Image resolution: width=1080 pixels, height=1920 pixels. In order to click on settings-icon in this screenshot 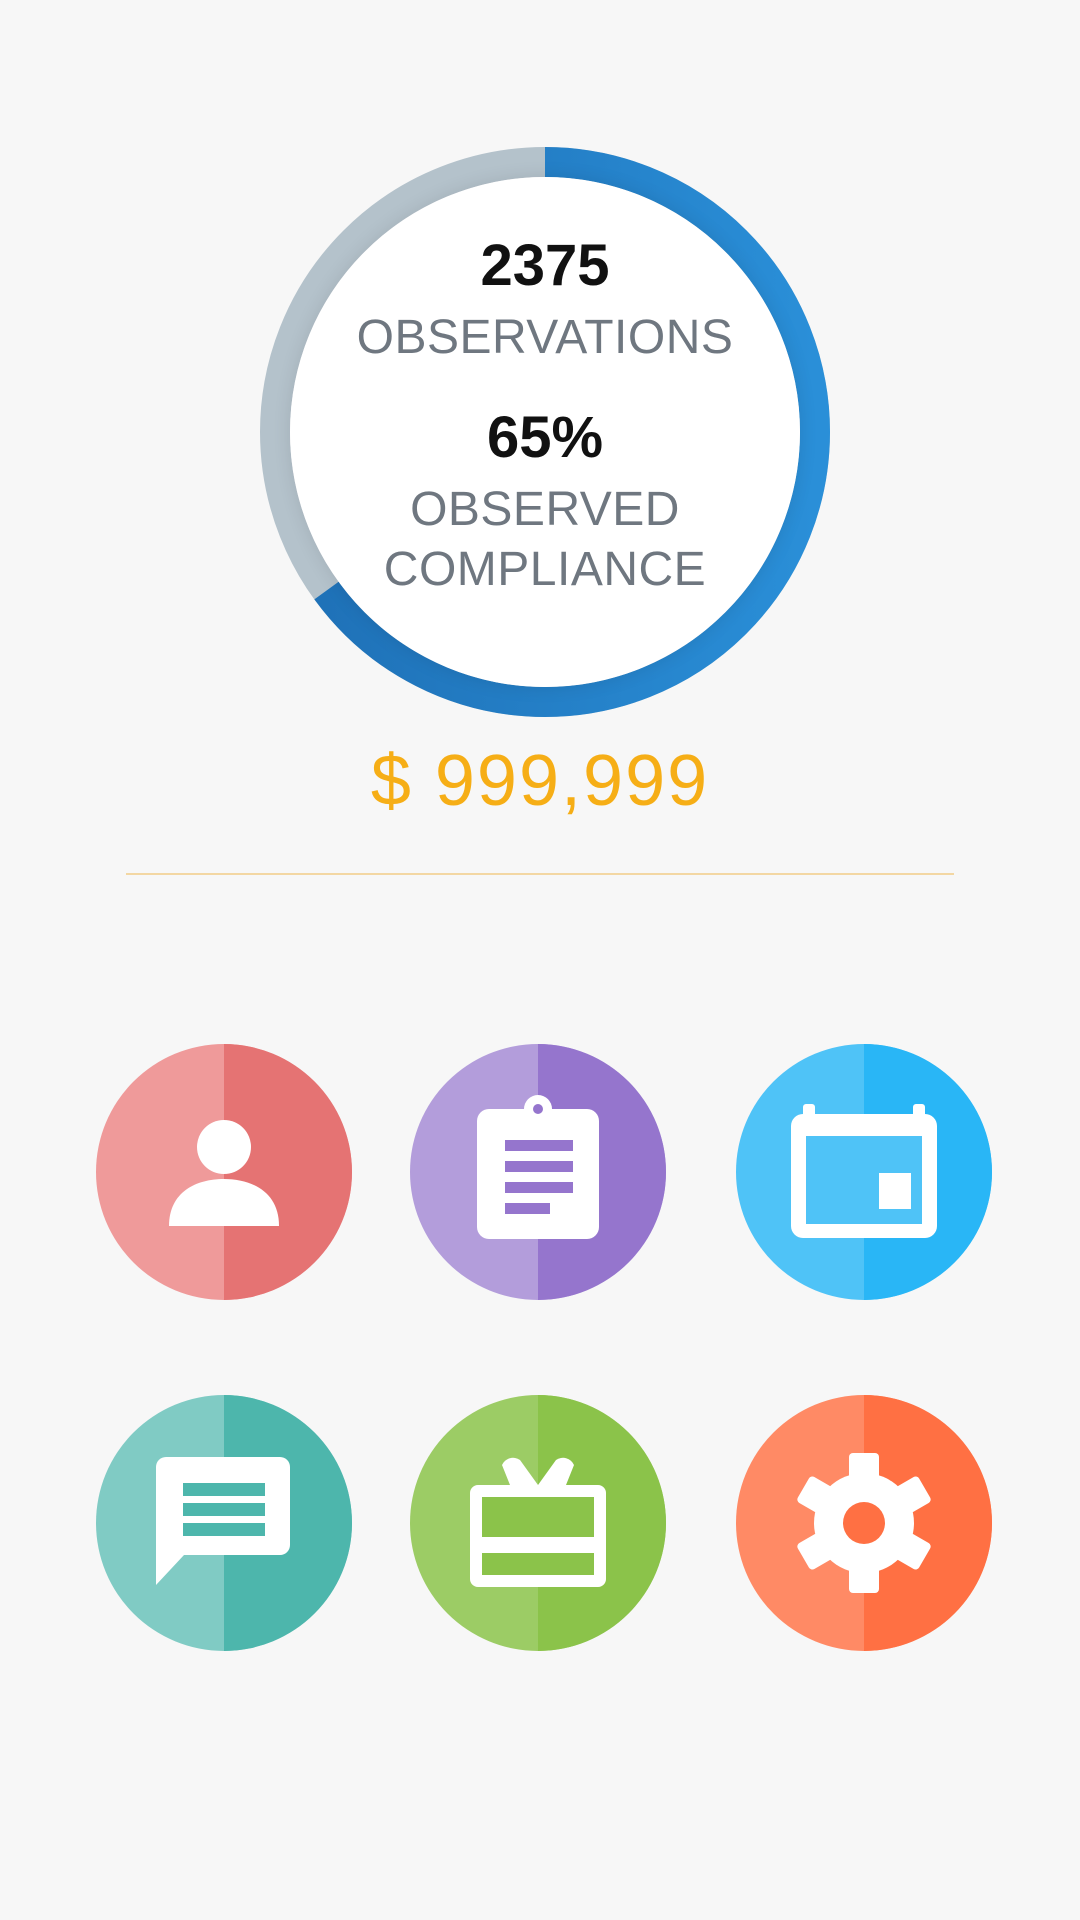, I will do `click(864, 1523)`.